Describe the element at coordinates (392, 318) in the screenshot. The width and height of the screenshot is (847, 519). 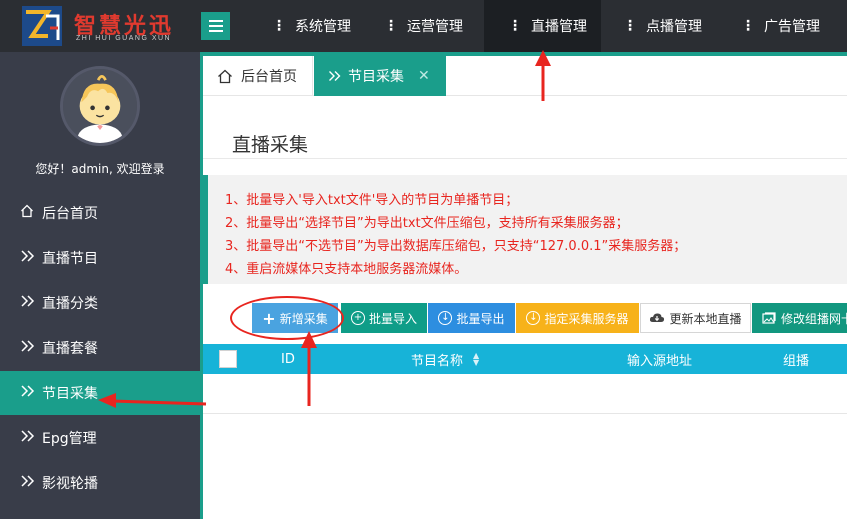
I see `button-label: 批量导入` at that location.